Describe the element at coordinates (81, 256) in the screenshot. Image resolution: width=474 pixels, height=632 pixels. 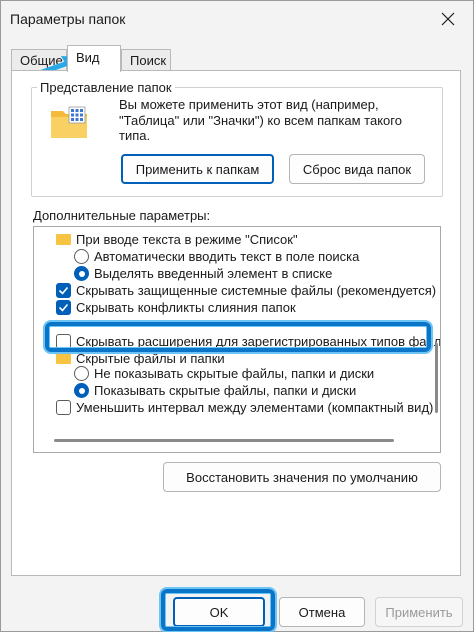
I see `radio-auto-search` at that location.